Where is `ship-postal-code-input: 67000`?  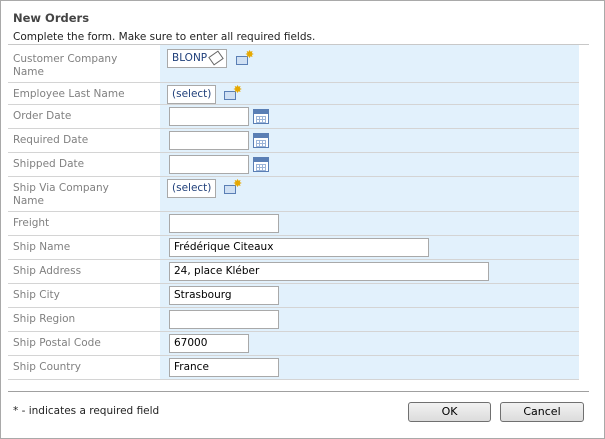
ship-postal-code-input: 67000 is located at coordinates (209, 343).